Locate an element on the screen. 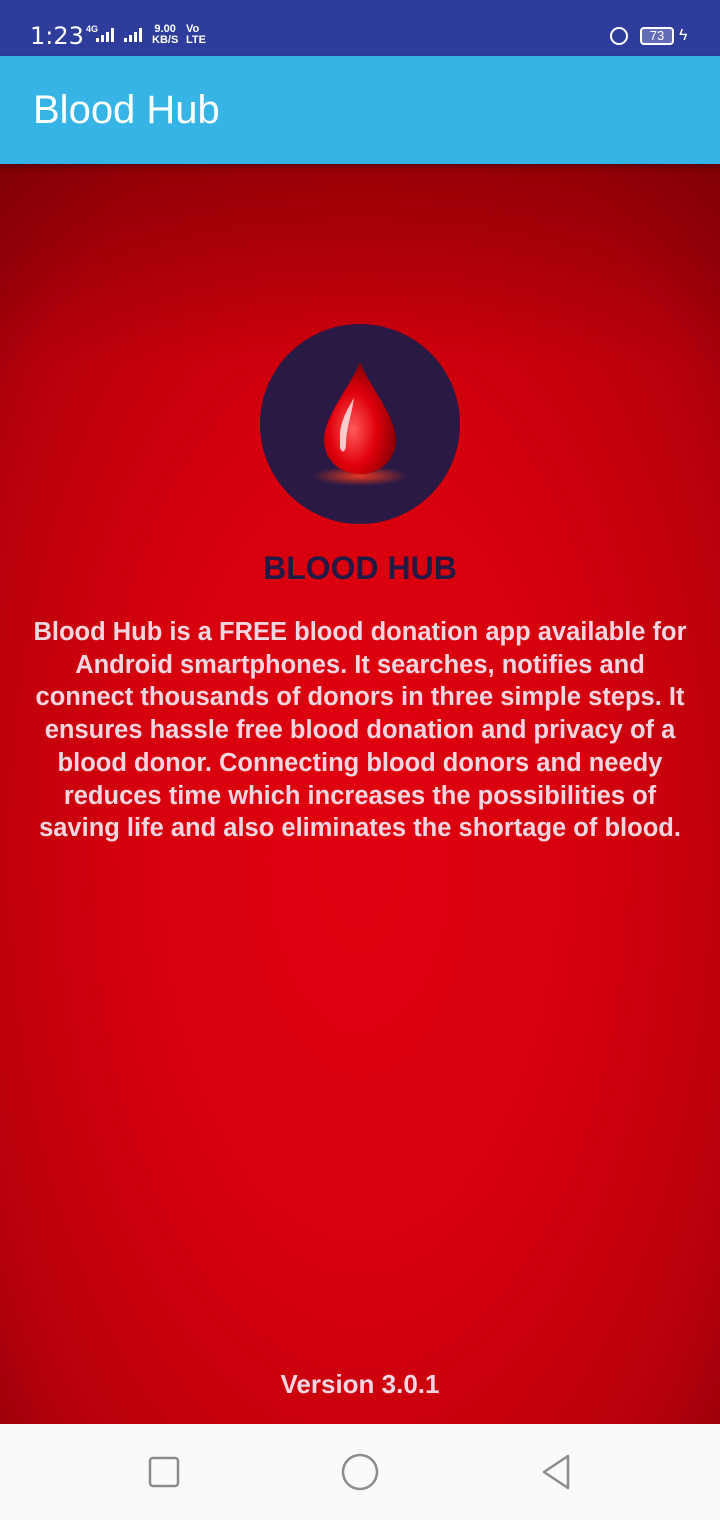  home-icon is located at coordinates (360, 1472).